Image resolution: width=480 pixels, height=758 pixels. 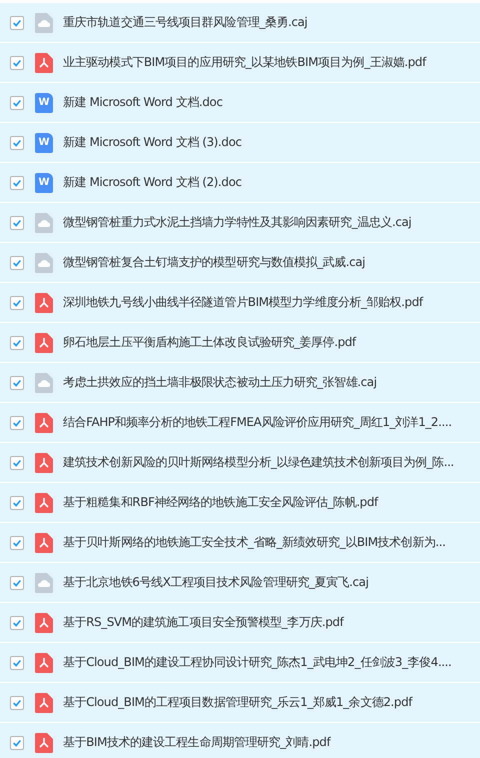 What do you see at coordinates (152, 142) in the screenshot?
I see `file-name: 新建 Microsoft Word 文档 (3).doc` at bounding box center [152, 142].